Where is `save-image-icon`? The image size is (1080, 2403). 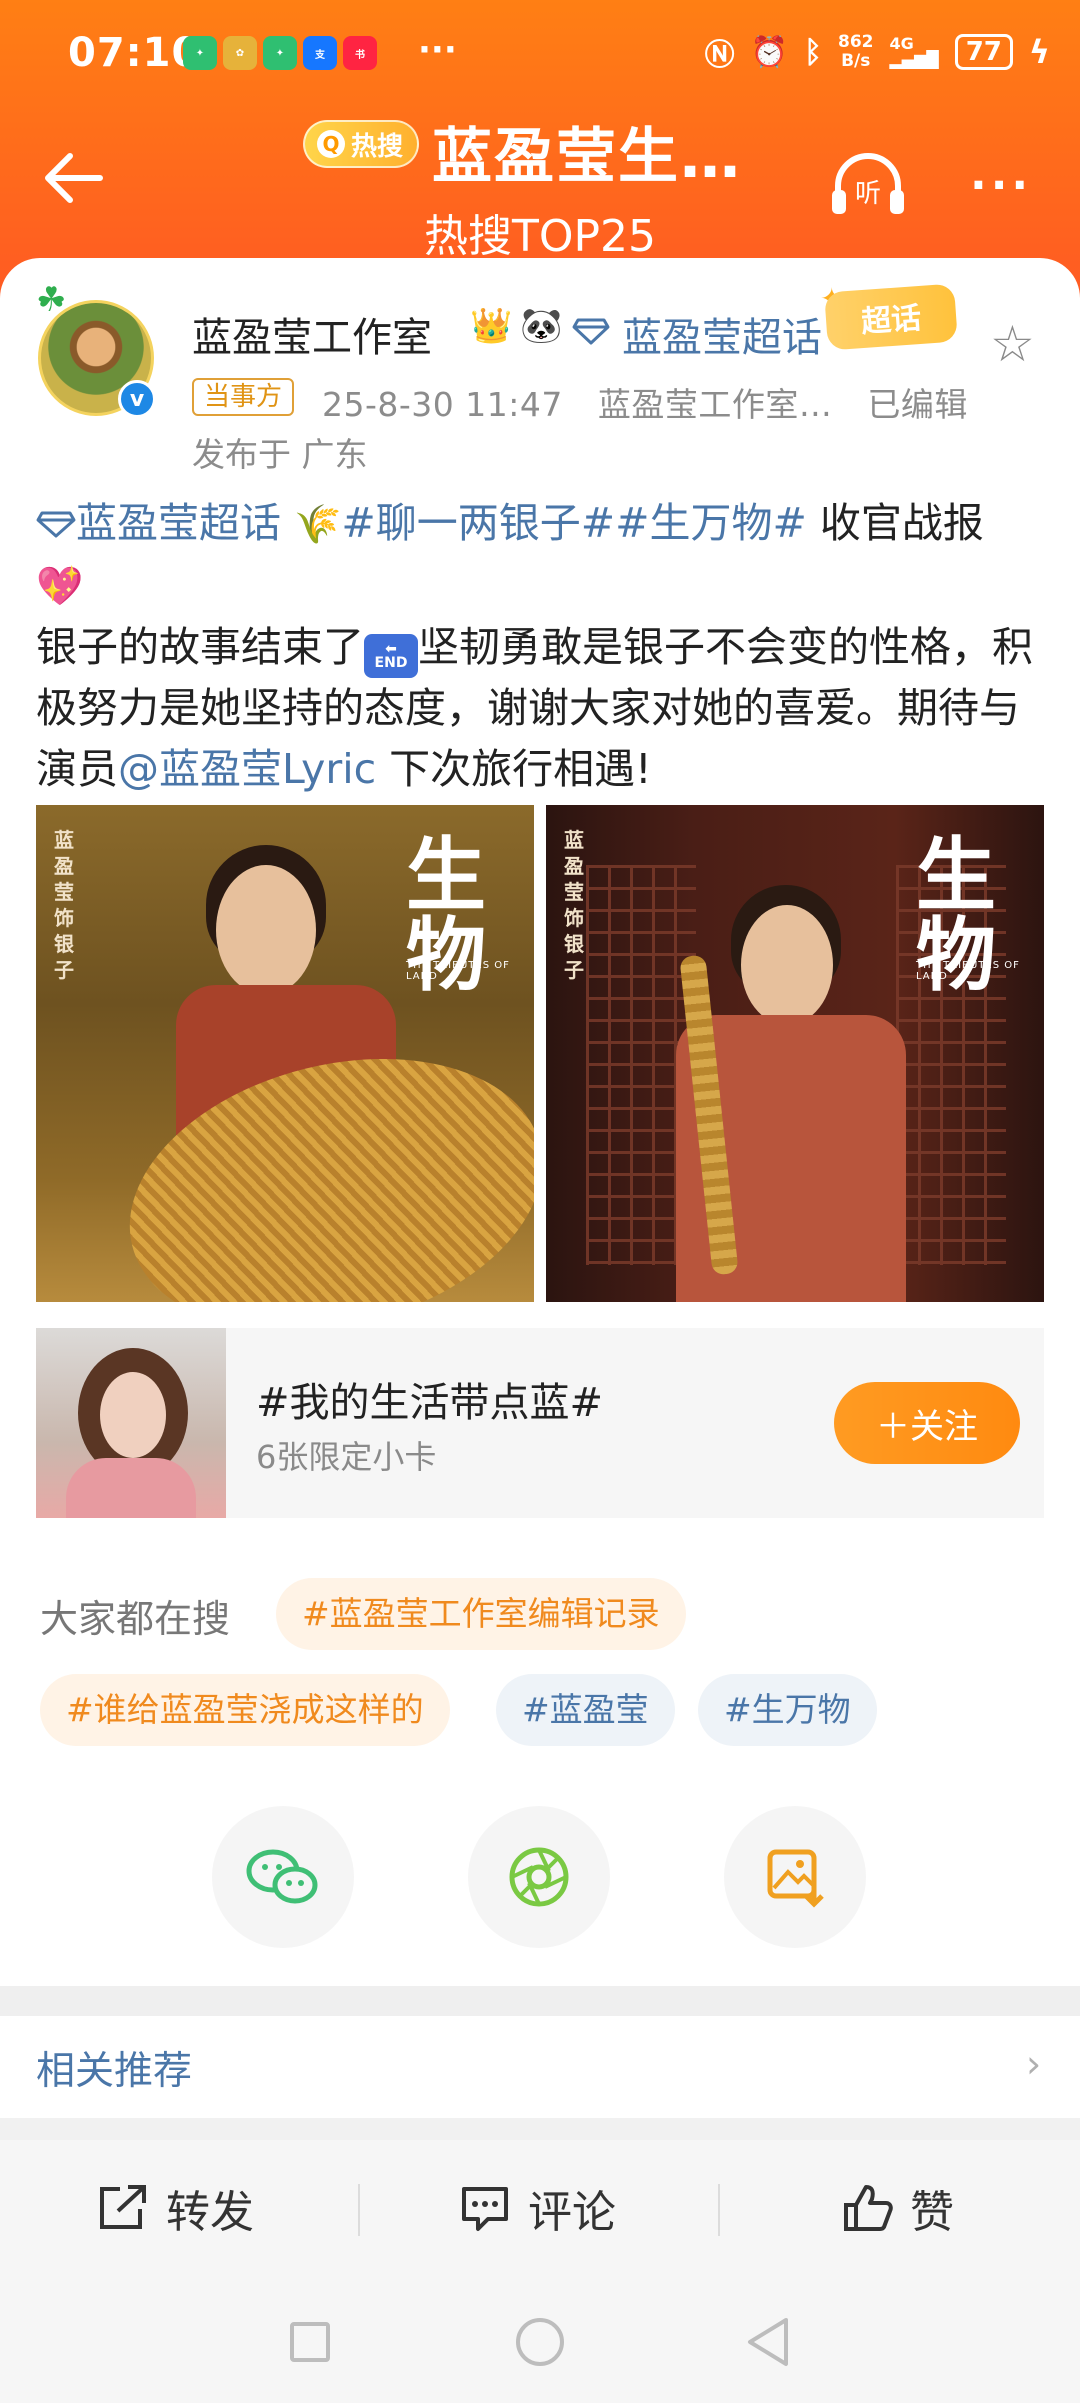
save-image-icon is located at coordinates (795, 1878).